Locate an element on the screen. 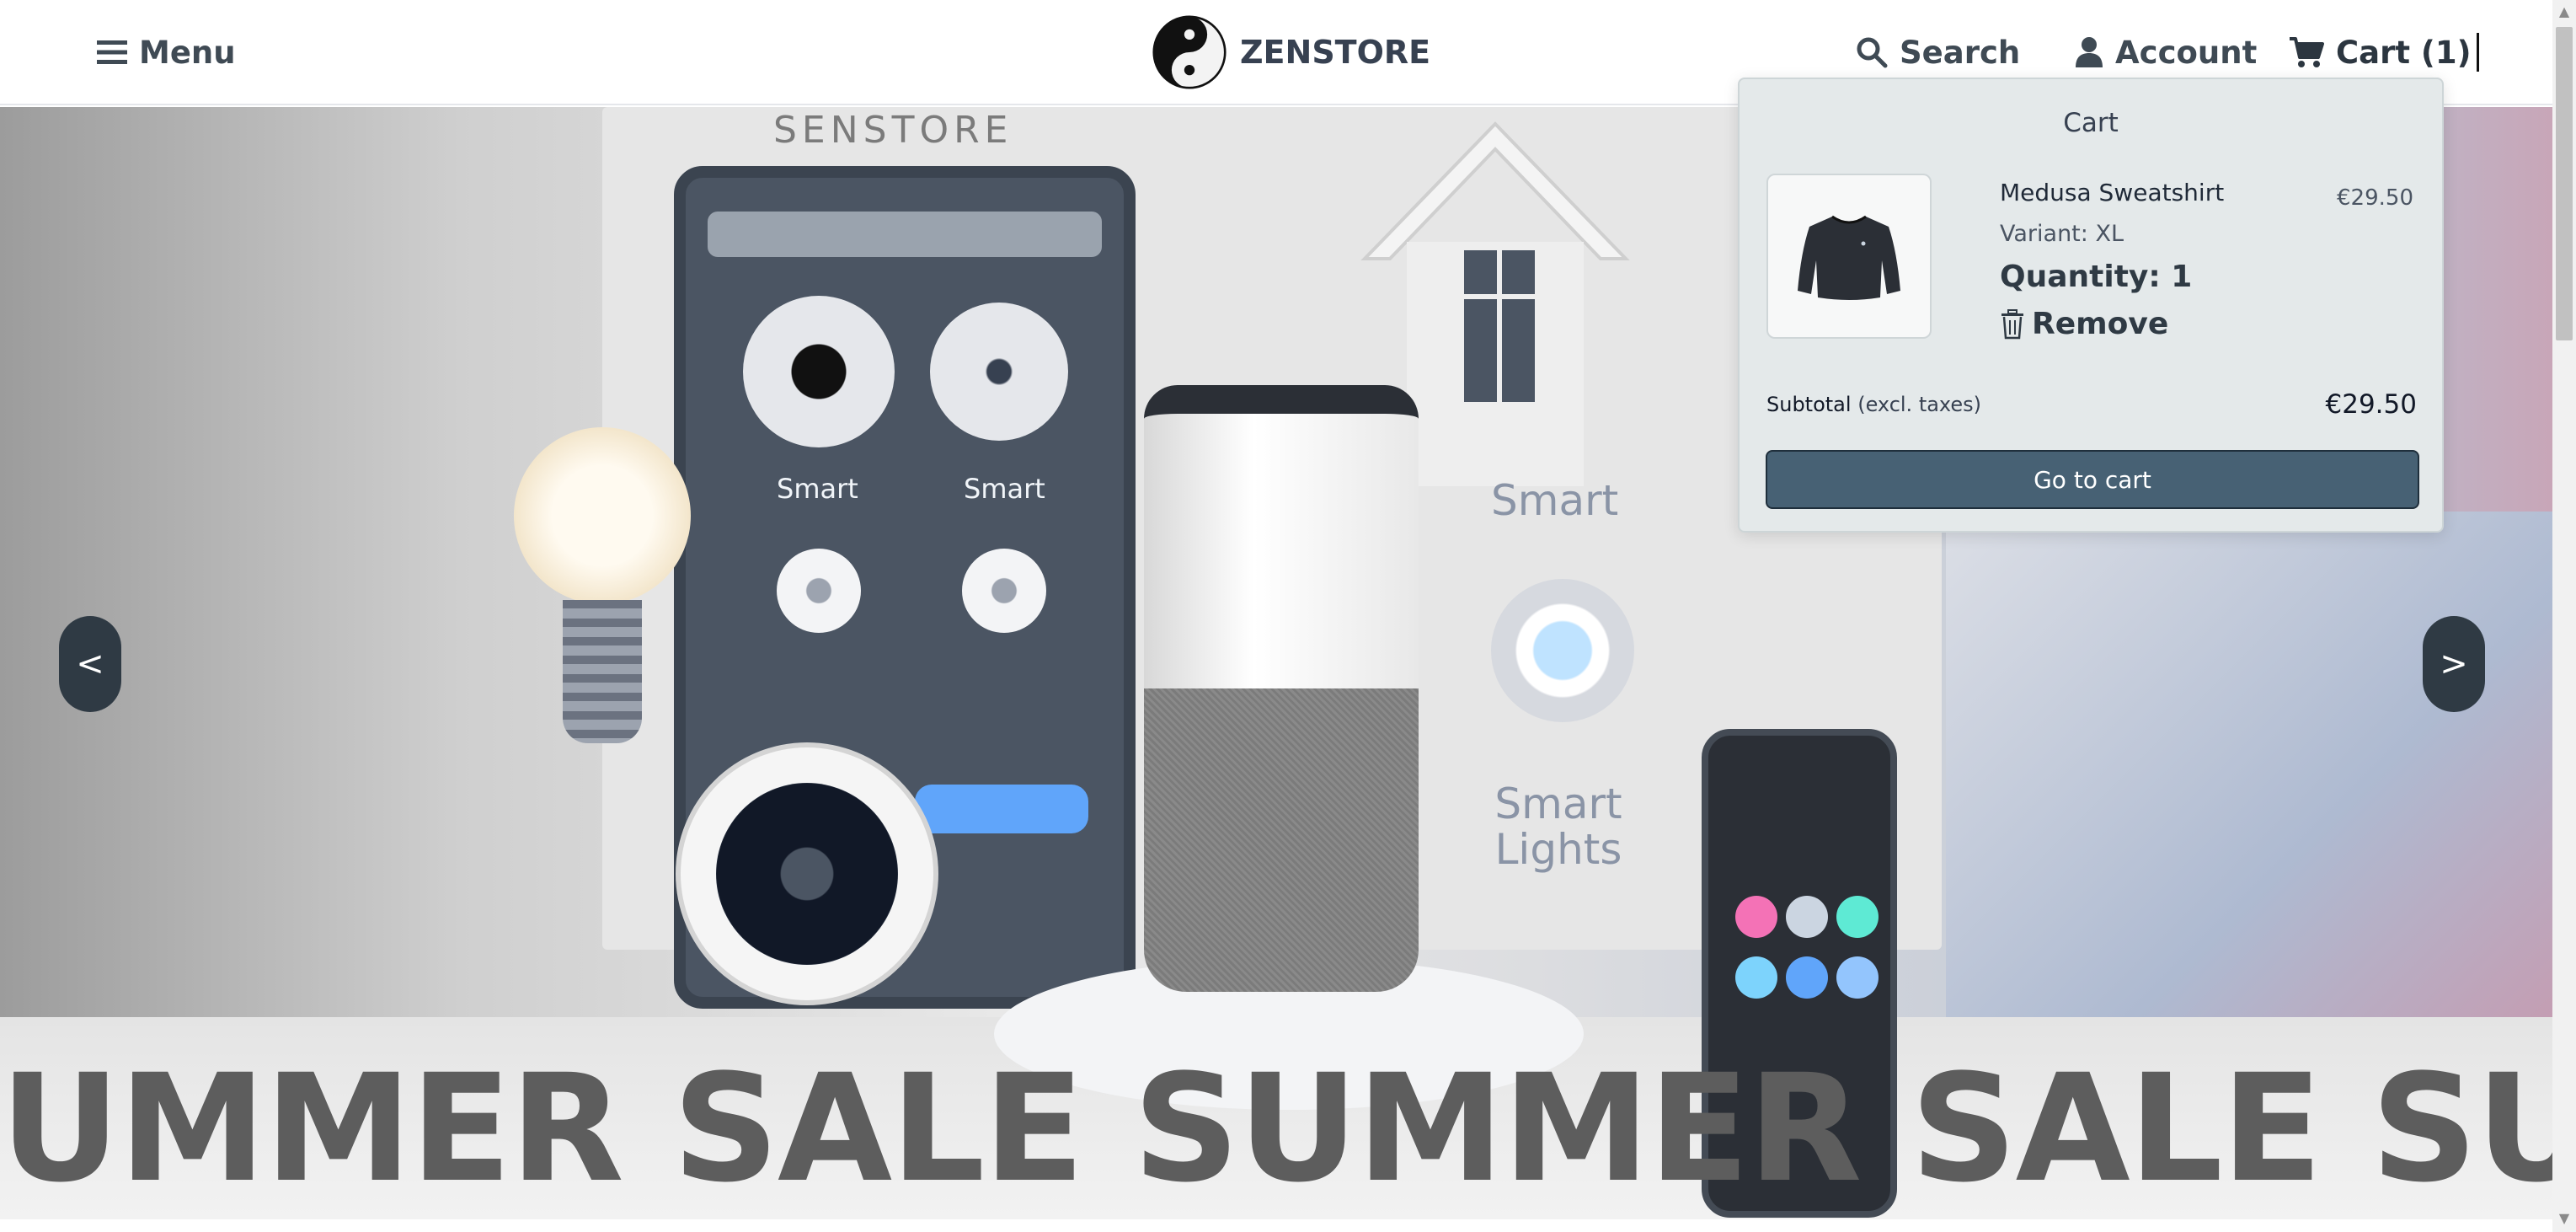  yin-yang-logo-icon is located at coordinates (1189, 52).